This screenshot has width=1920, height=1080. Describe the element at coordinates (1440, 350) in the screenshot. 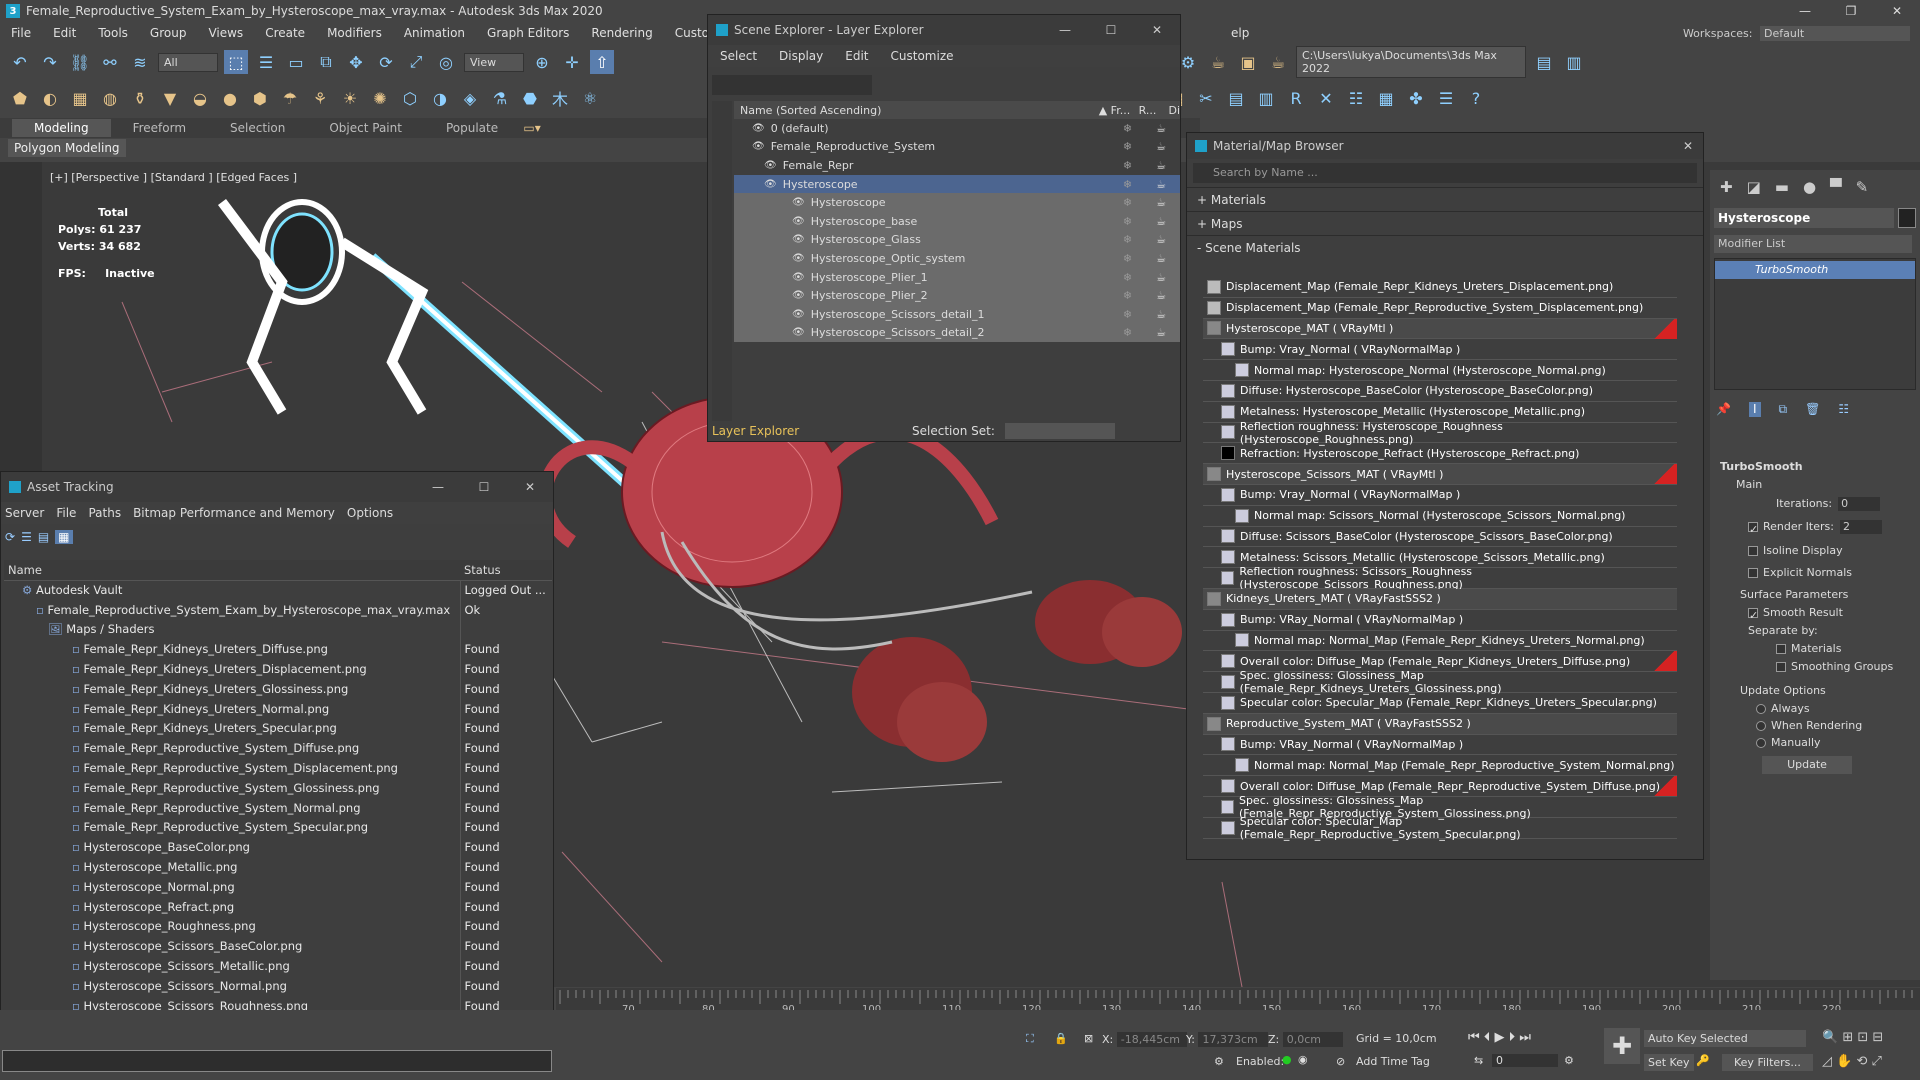

I see `list-item: Bump: Vray_Normal ( VRayNormalMap )` at that location.